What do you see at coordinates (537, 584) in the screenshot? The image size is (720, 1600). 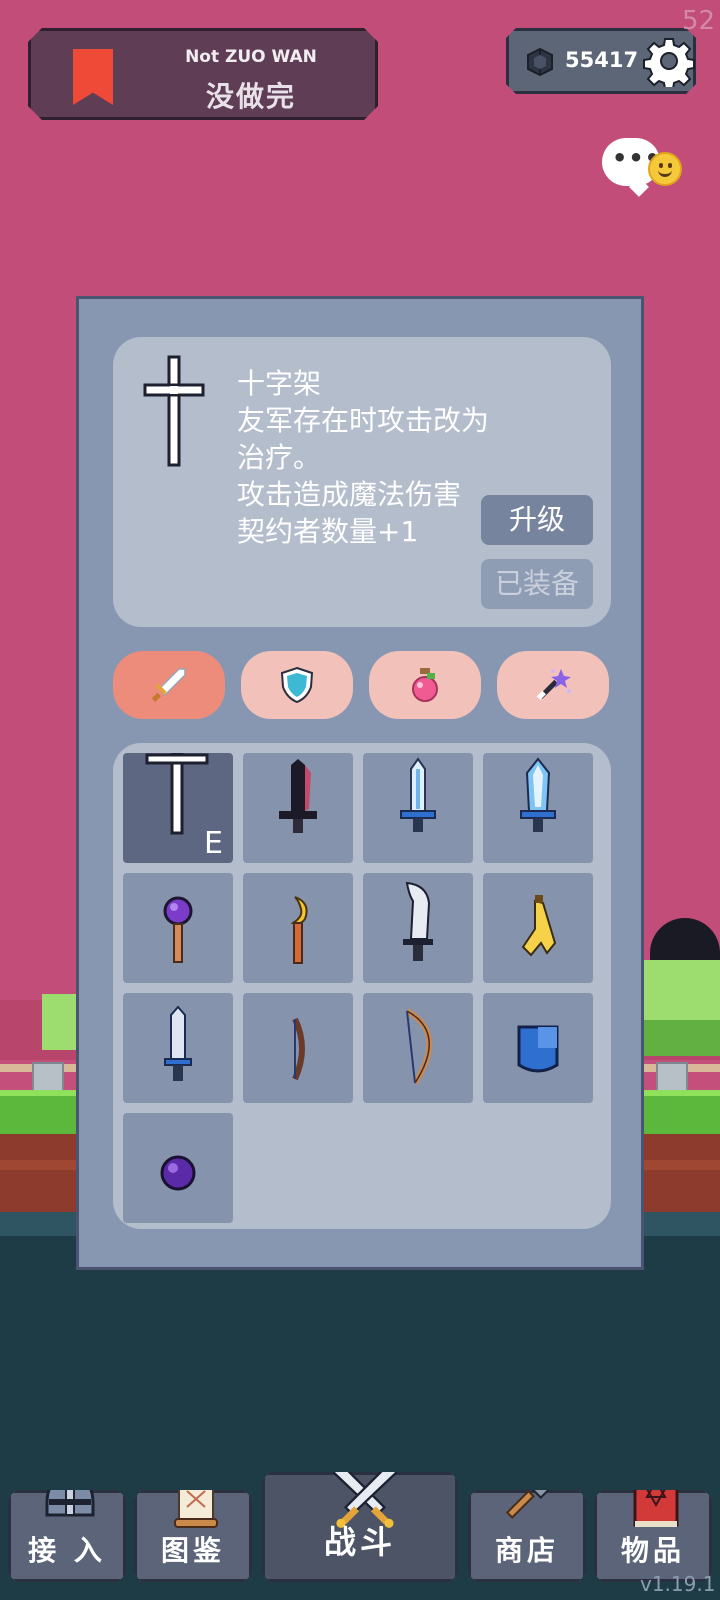 I see `equipped-button: 已装备` at bounding box center [537, 584].